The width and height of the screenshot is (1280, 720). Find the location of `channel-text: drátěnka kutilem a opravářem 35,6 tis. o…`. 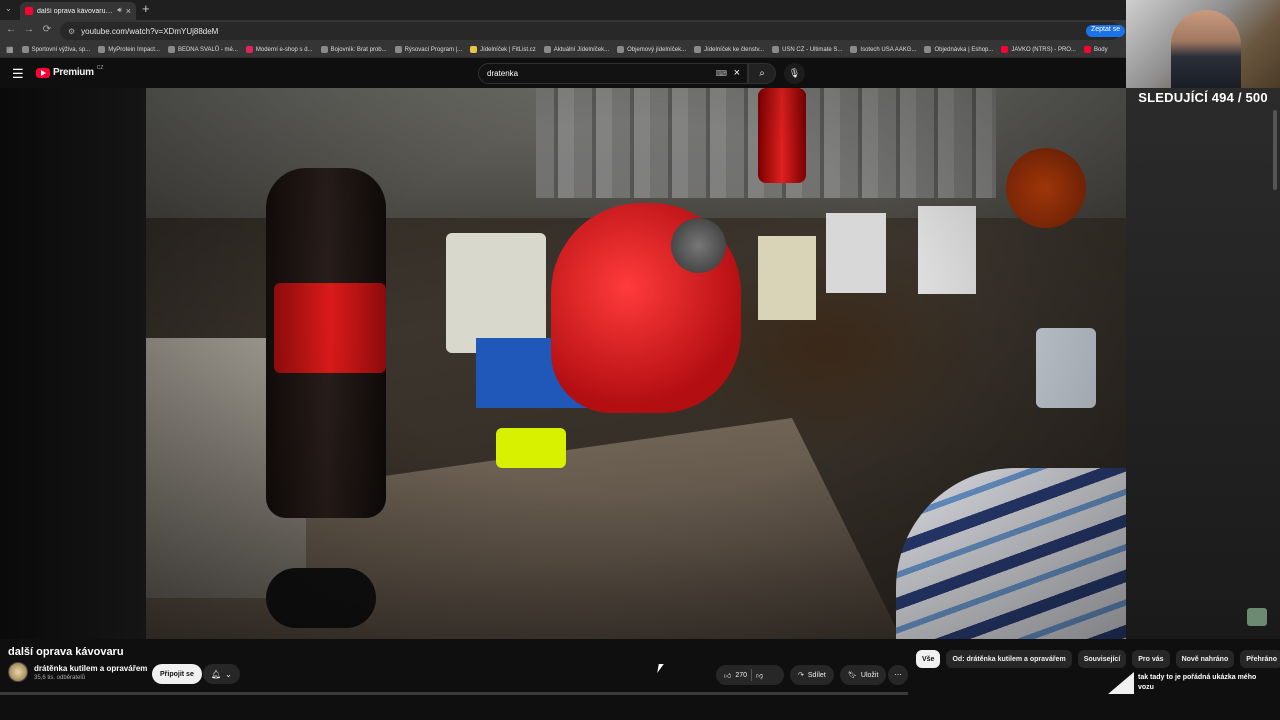

channel-text: drátěnka kutilem a opravářem 35,6 tis. o… is located at coordinates (90, 672).